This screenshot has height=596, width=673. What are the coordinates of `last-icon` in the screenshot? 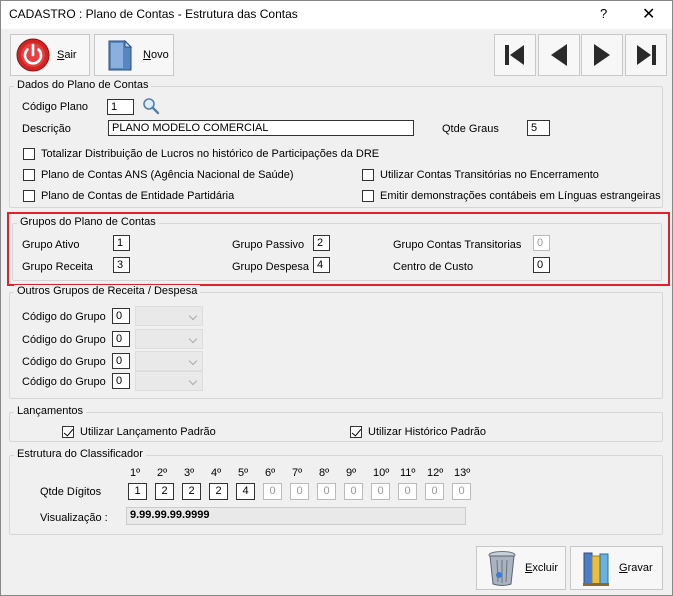 It's located at (646, 55).